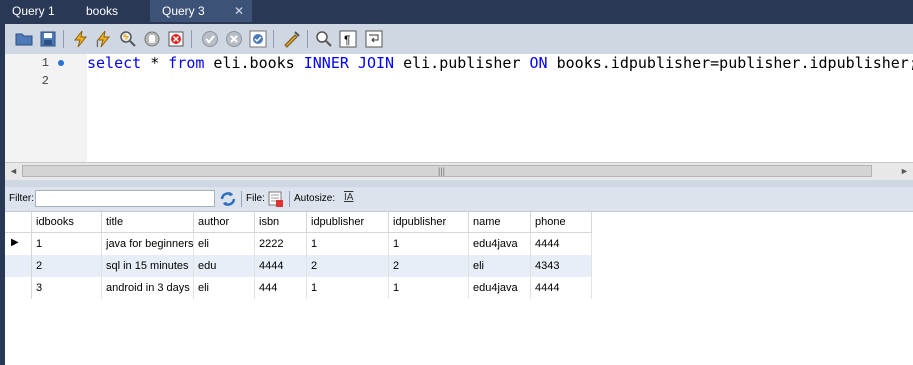 This screenshot has width=913, height=365. I want to click on table-cell: sql in 15 minutes, so click(148, 266).